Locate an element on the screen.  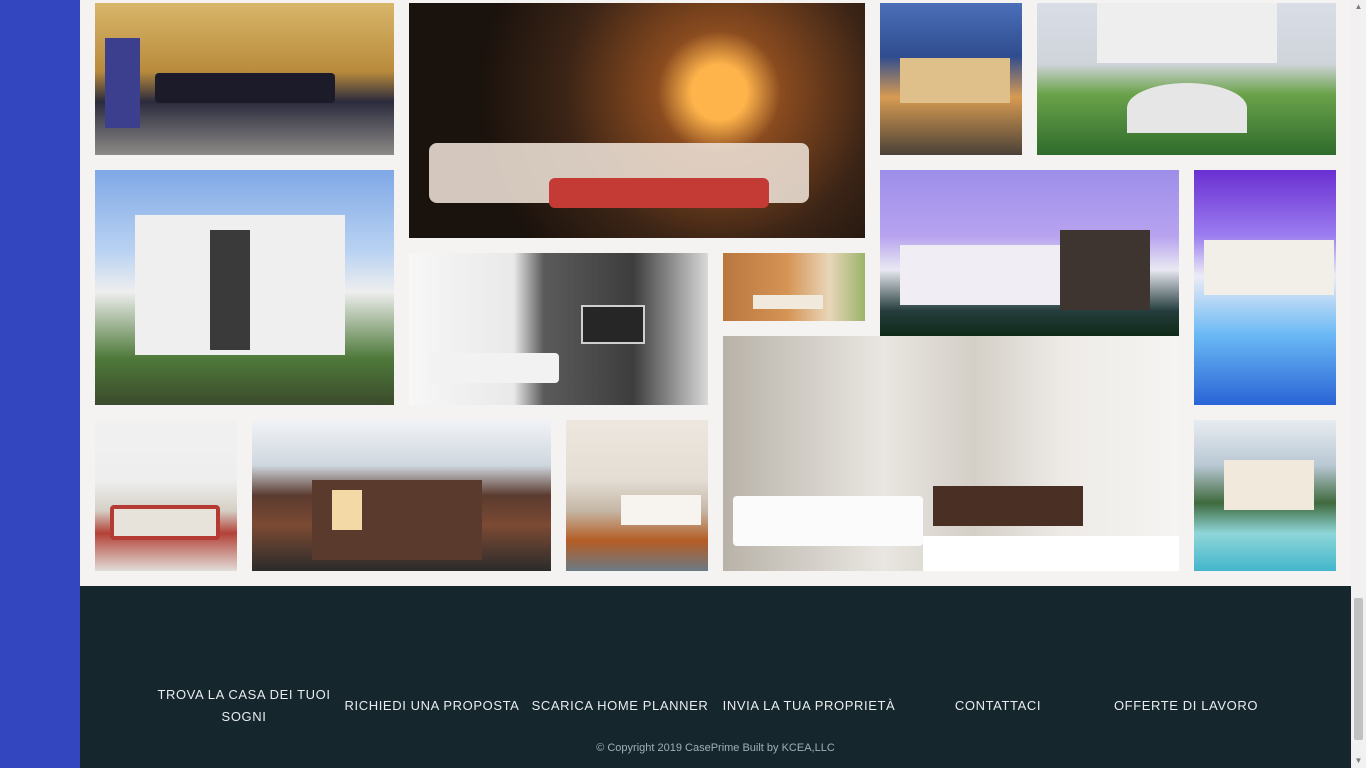
gallery-image-tv-room is located at coordinates (558, 329).